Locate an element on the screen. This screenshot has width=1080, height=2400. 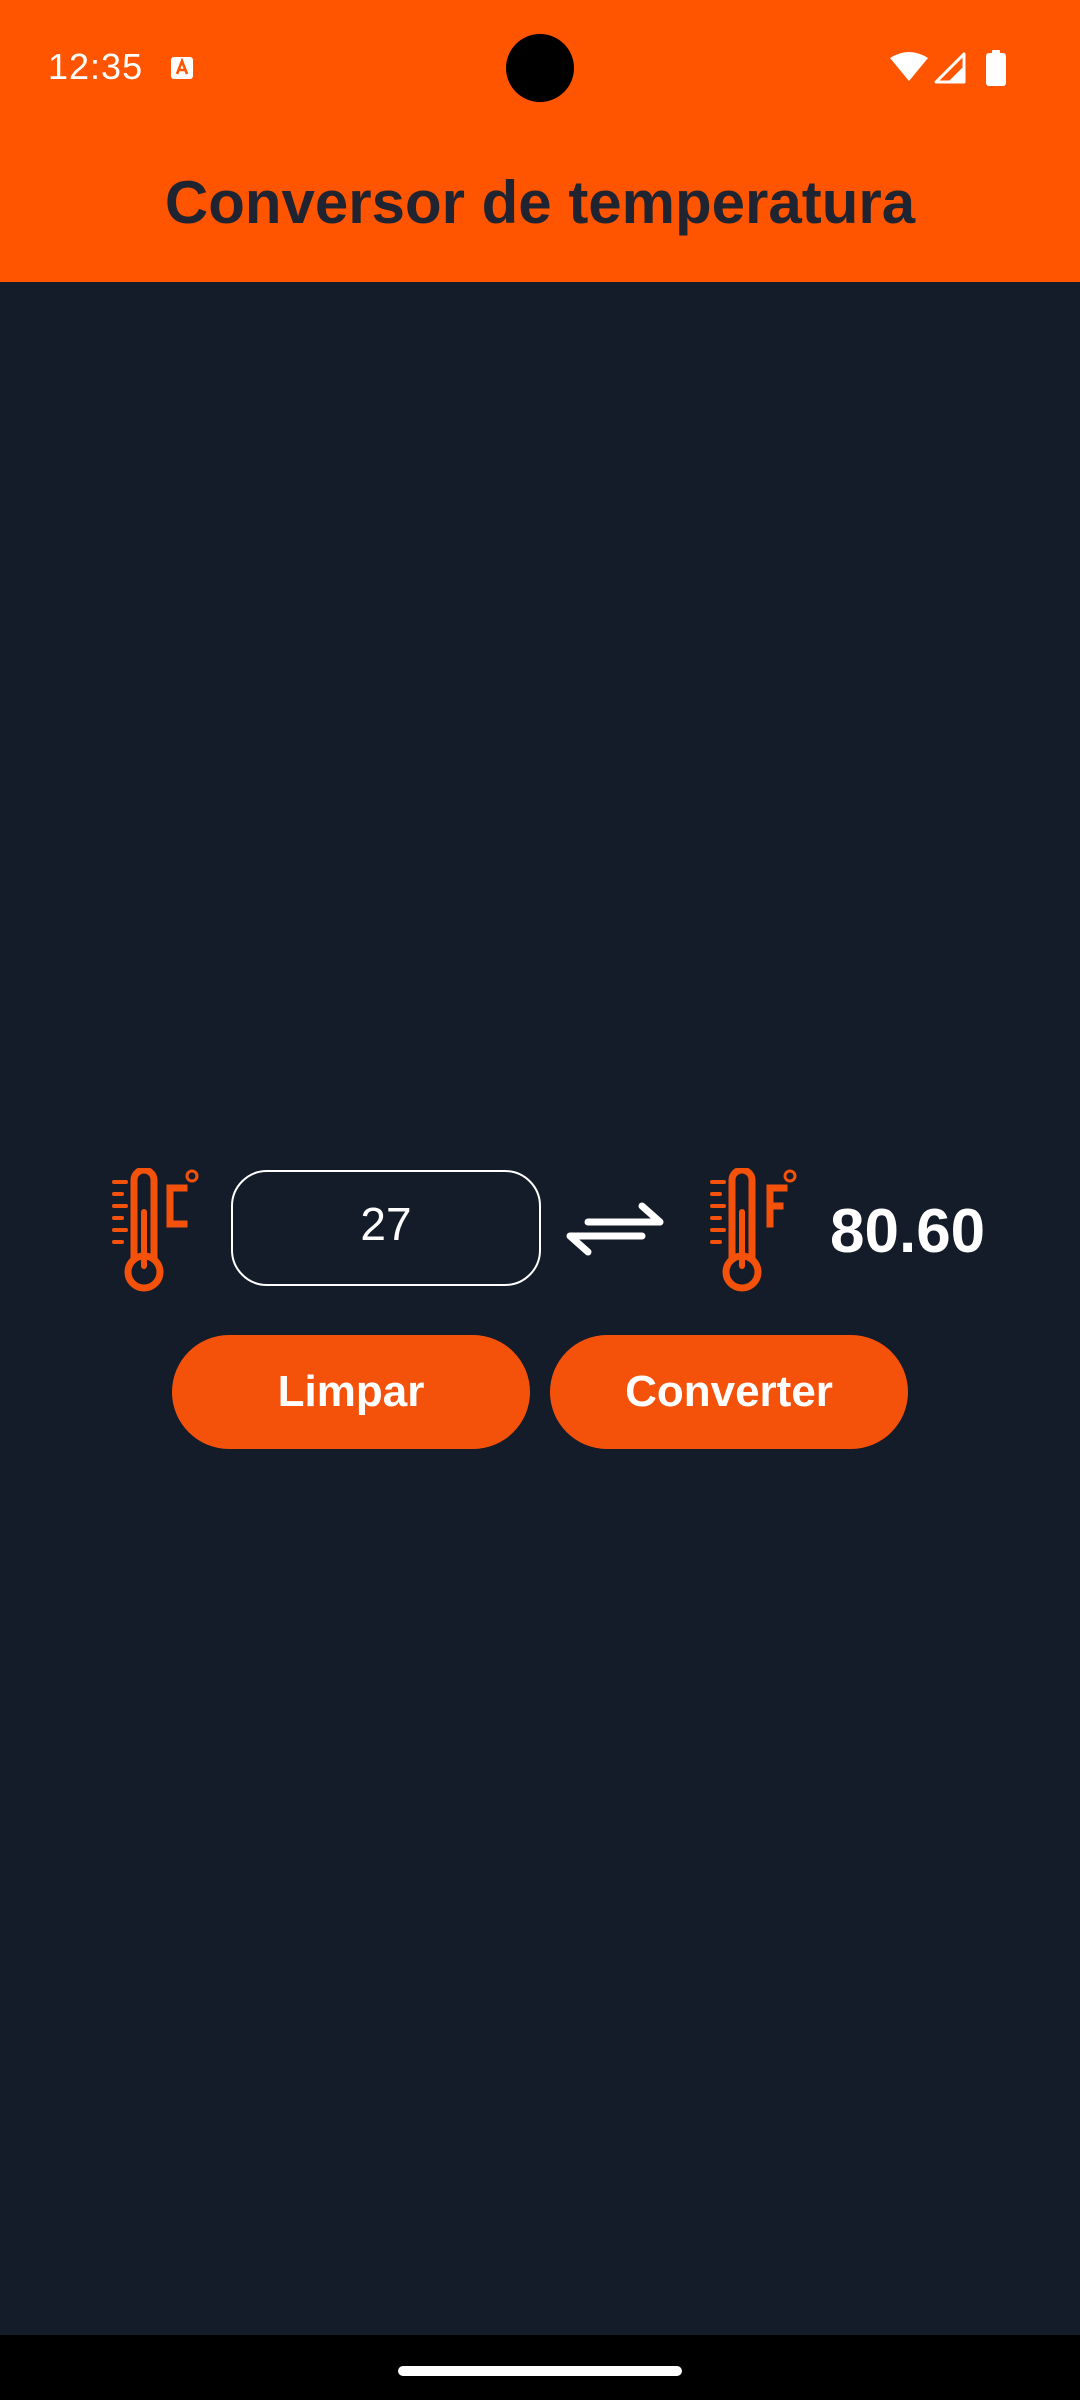
celsius-input is located at coordinates (386, 1228).